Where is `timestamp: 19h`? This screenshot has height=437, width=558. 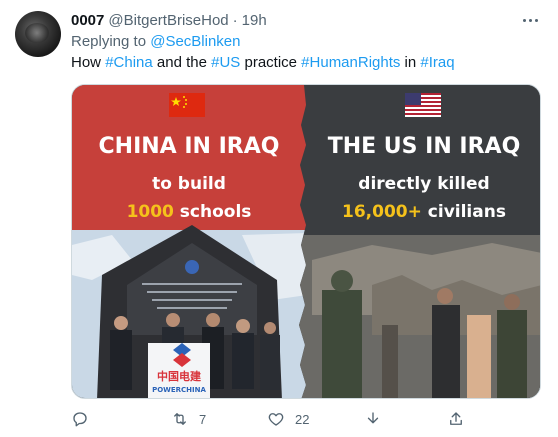 timestamp: 19h is located at coordinates (254, 20).